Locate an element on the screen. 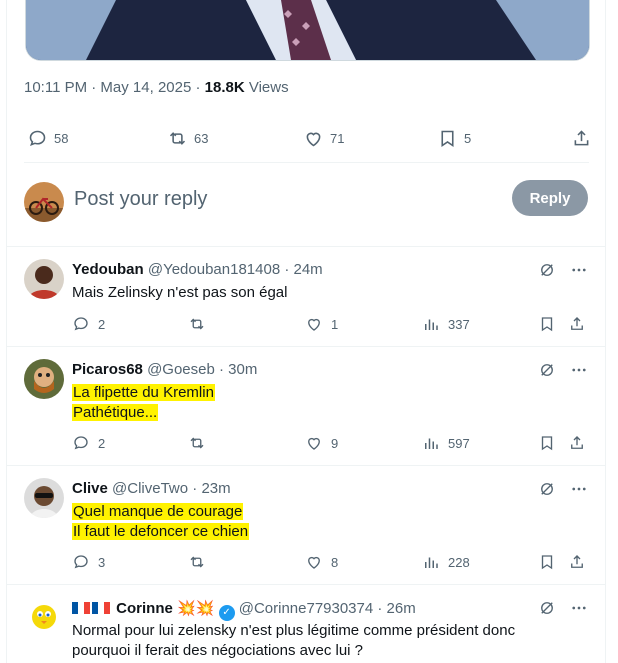  post-media-image is located at coordinates (307, 30).